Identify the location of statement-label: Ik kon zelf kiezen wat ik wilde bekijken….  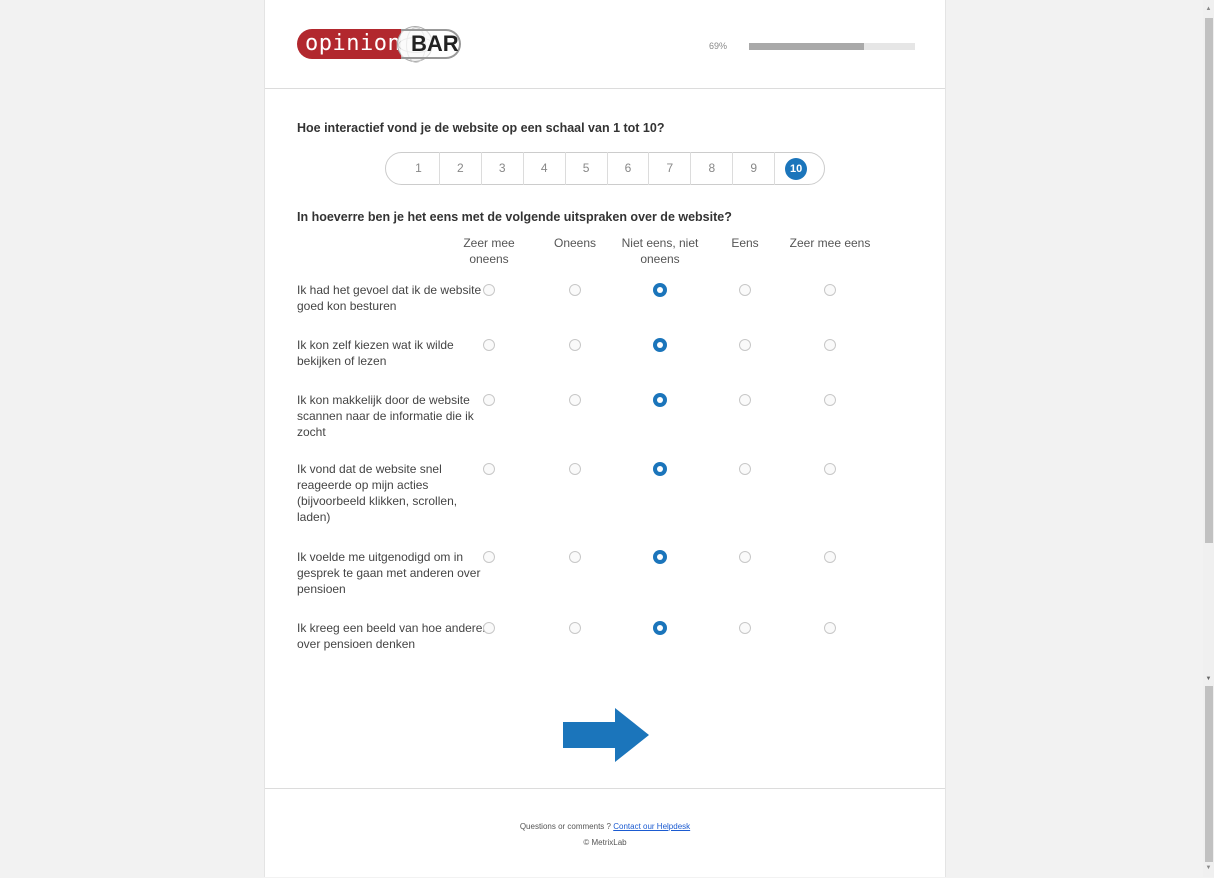
(375, 353).